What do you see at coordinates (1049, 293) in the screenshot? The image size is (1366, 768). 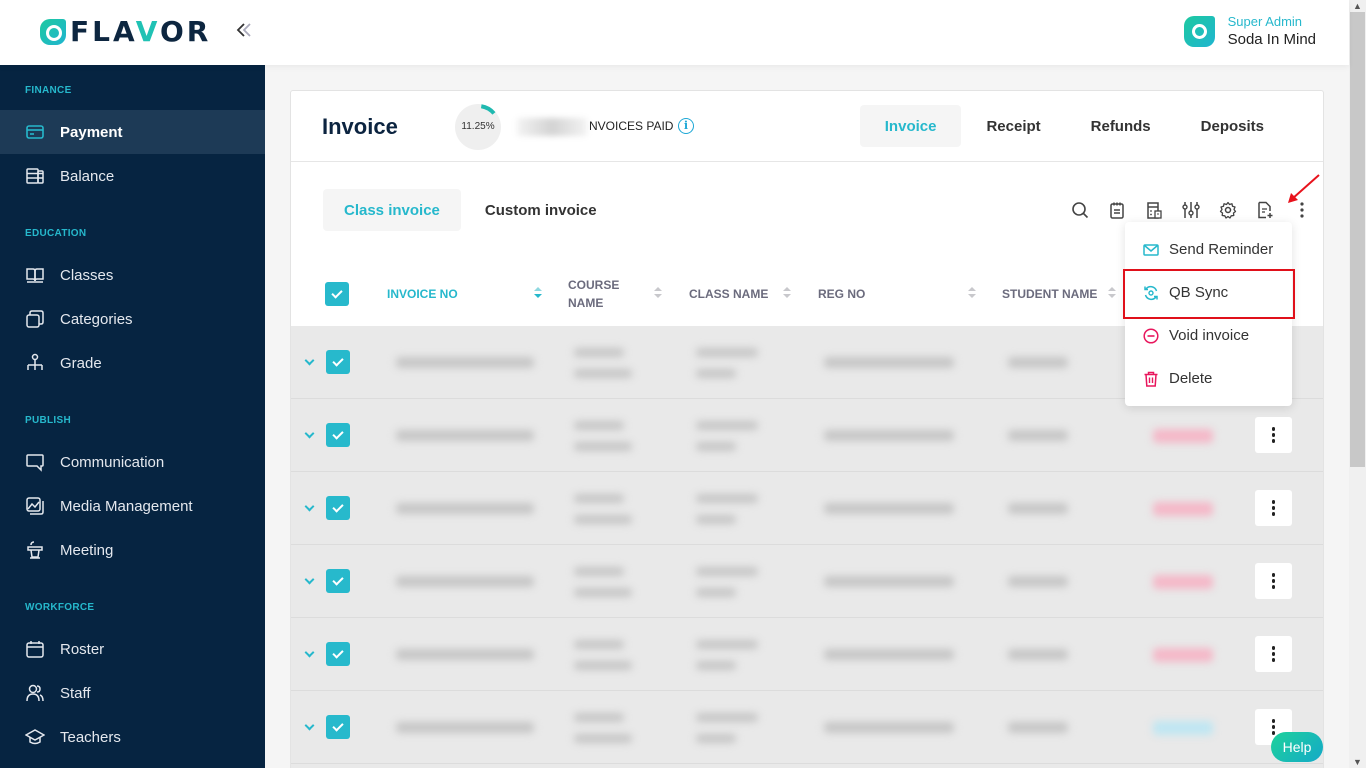 I see `col-student-name: STUDENT NAME` at bounding box center [1049, 293].